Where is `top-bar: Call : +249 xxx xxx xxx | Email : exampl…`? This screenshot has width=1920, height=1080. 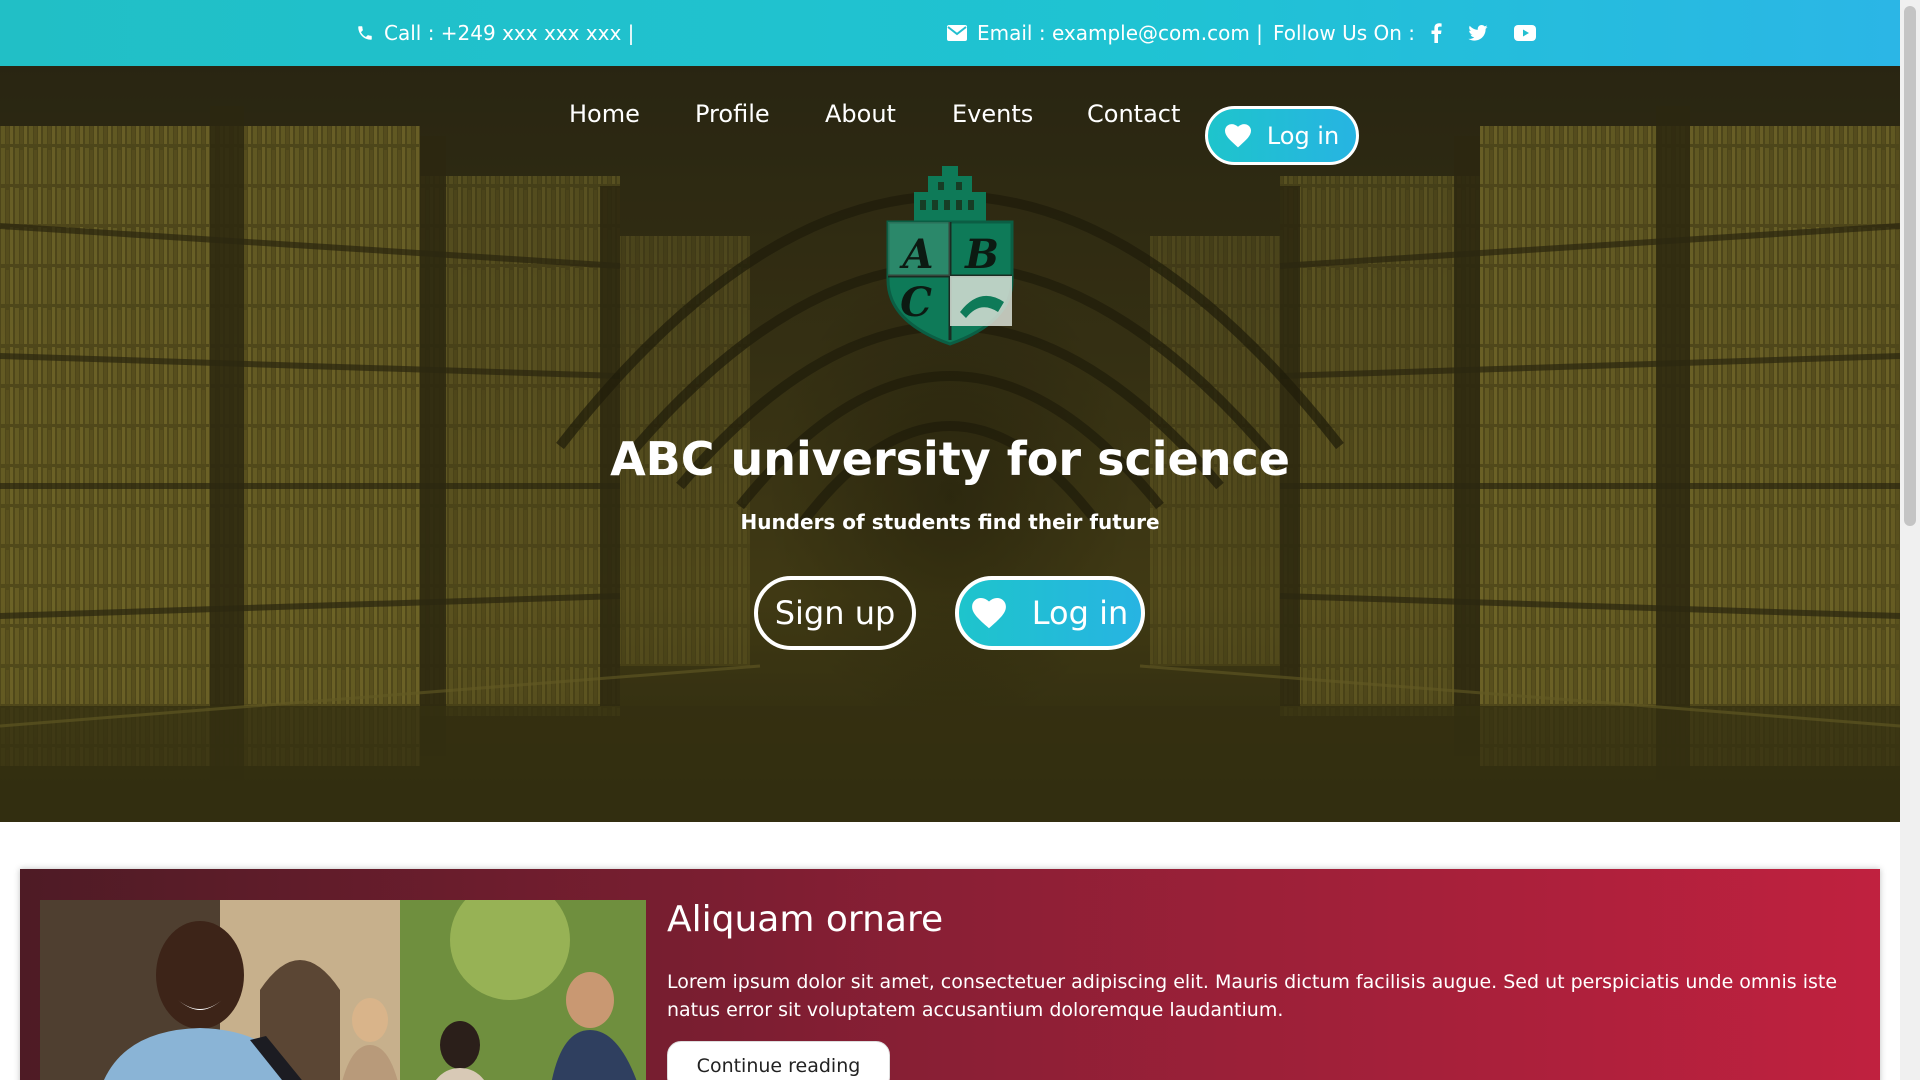 top-bar: Call : +249 xxx xxx xxx | Email : exampl… is located at coordinates (950, 33).